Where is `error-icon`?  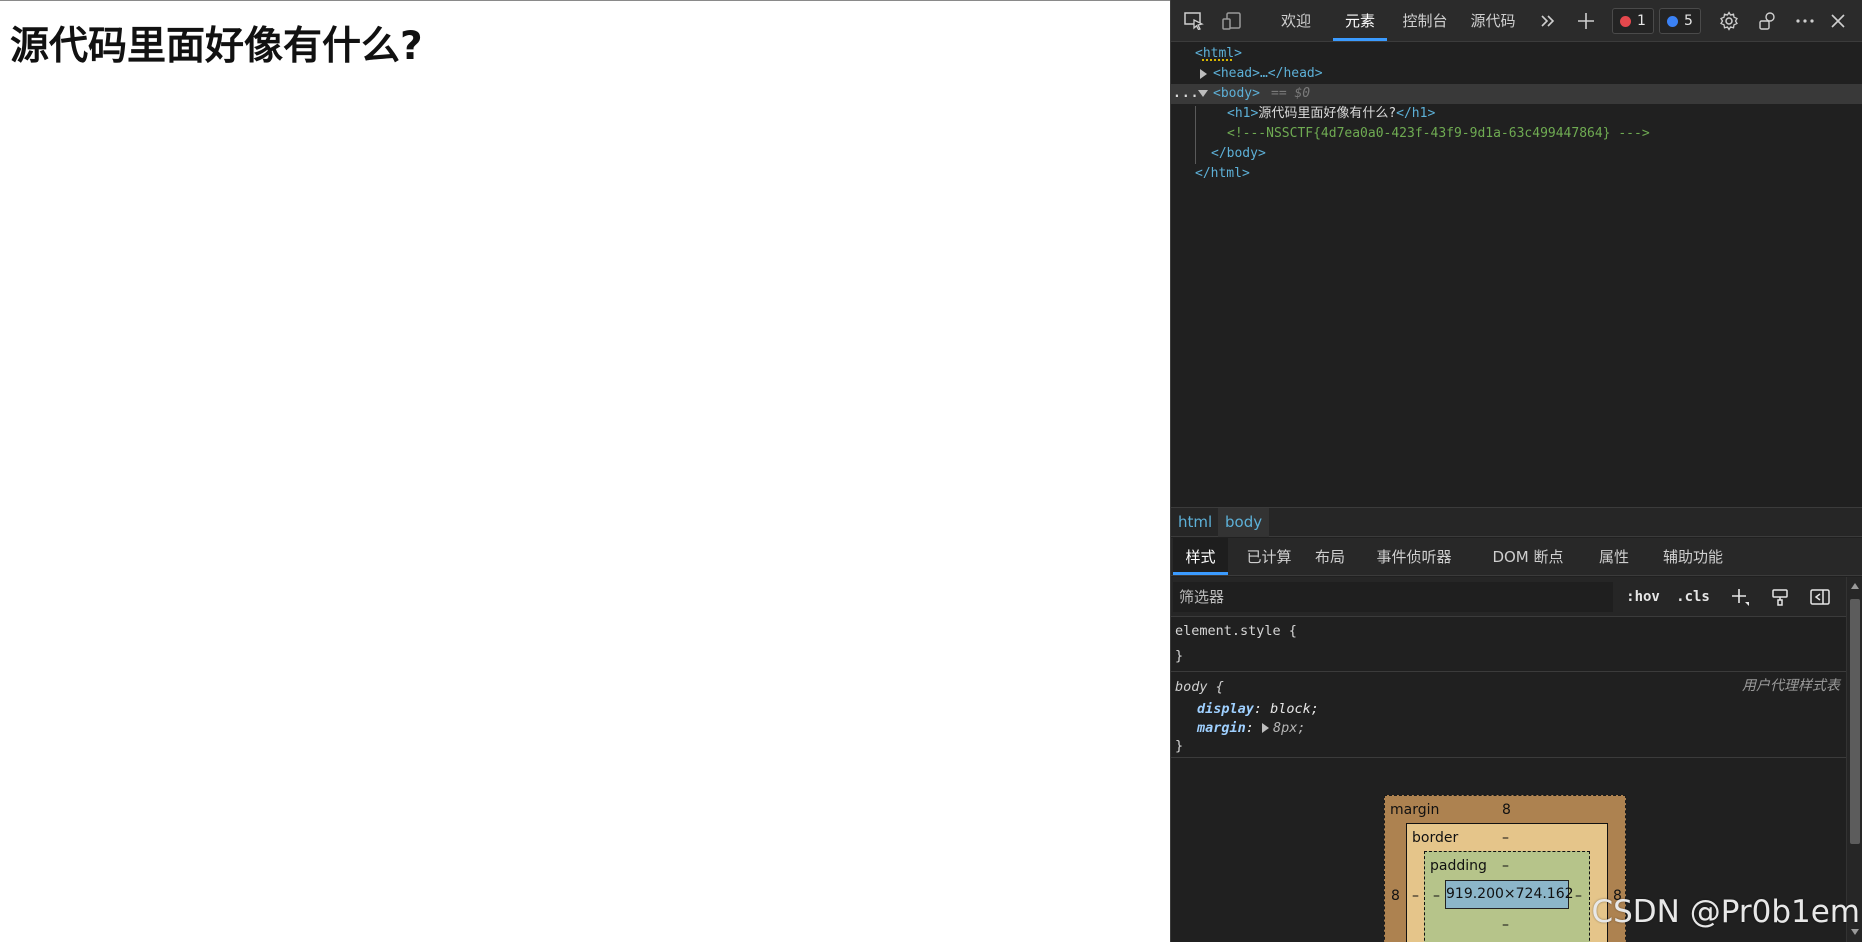
error-icon is located at coordinates (1625, 21).